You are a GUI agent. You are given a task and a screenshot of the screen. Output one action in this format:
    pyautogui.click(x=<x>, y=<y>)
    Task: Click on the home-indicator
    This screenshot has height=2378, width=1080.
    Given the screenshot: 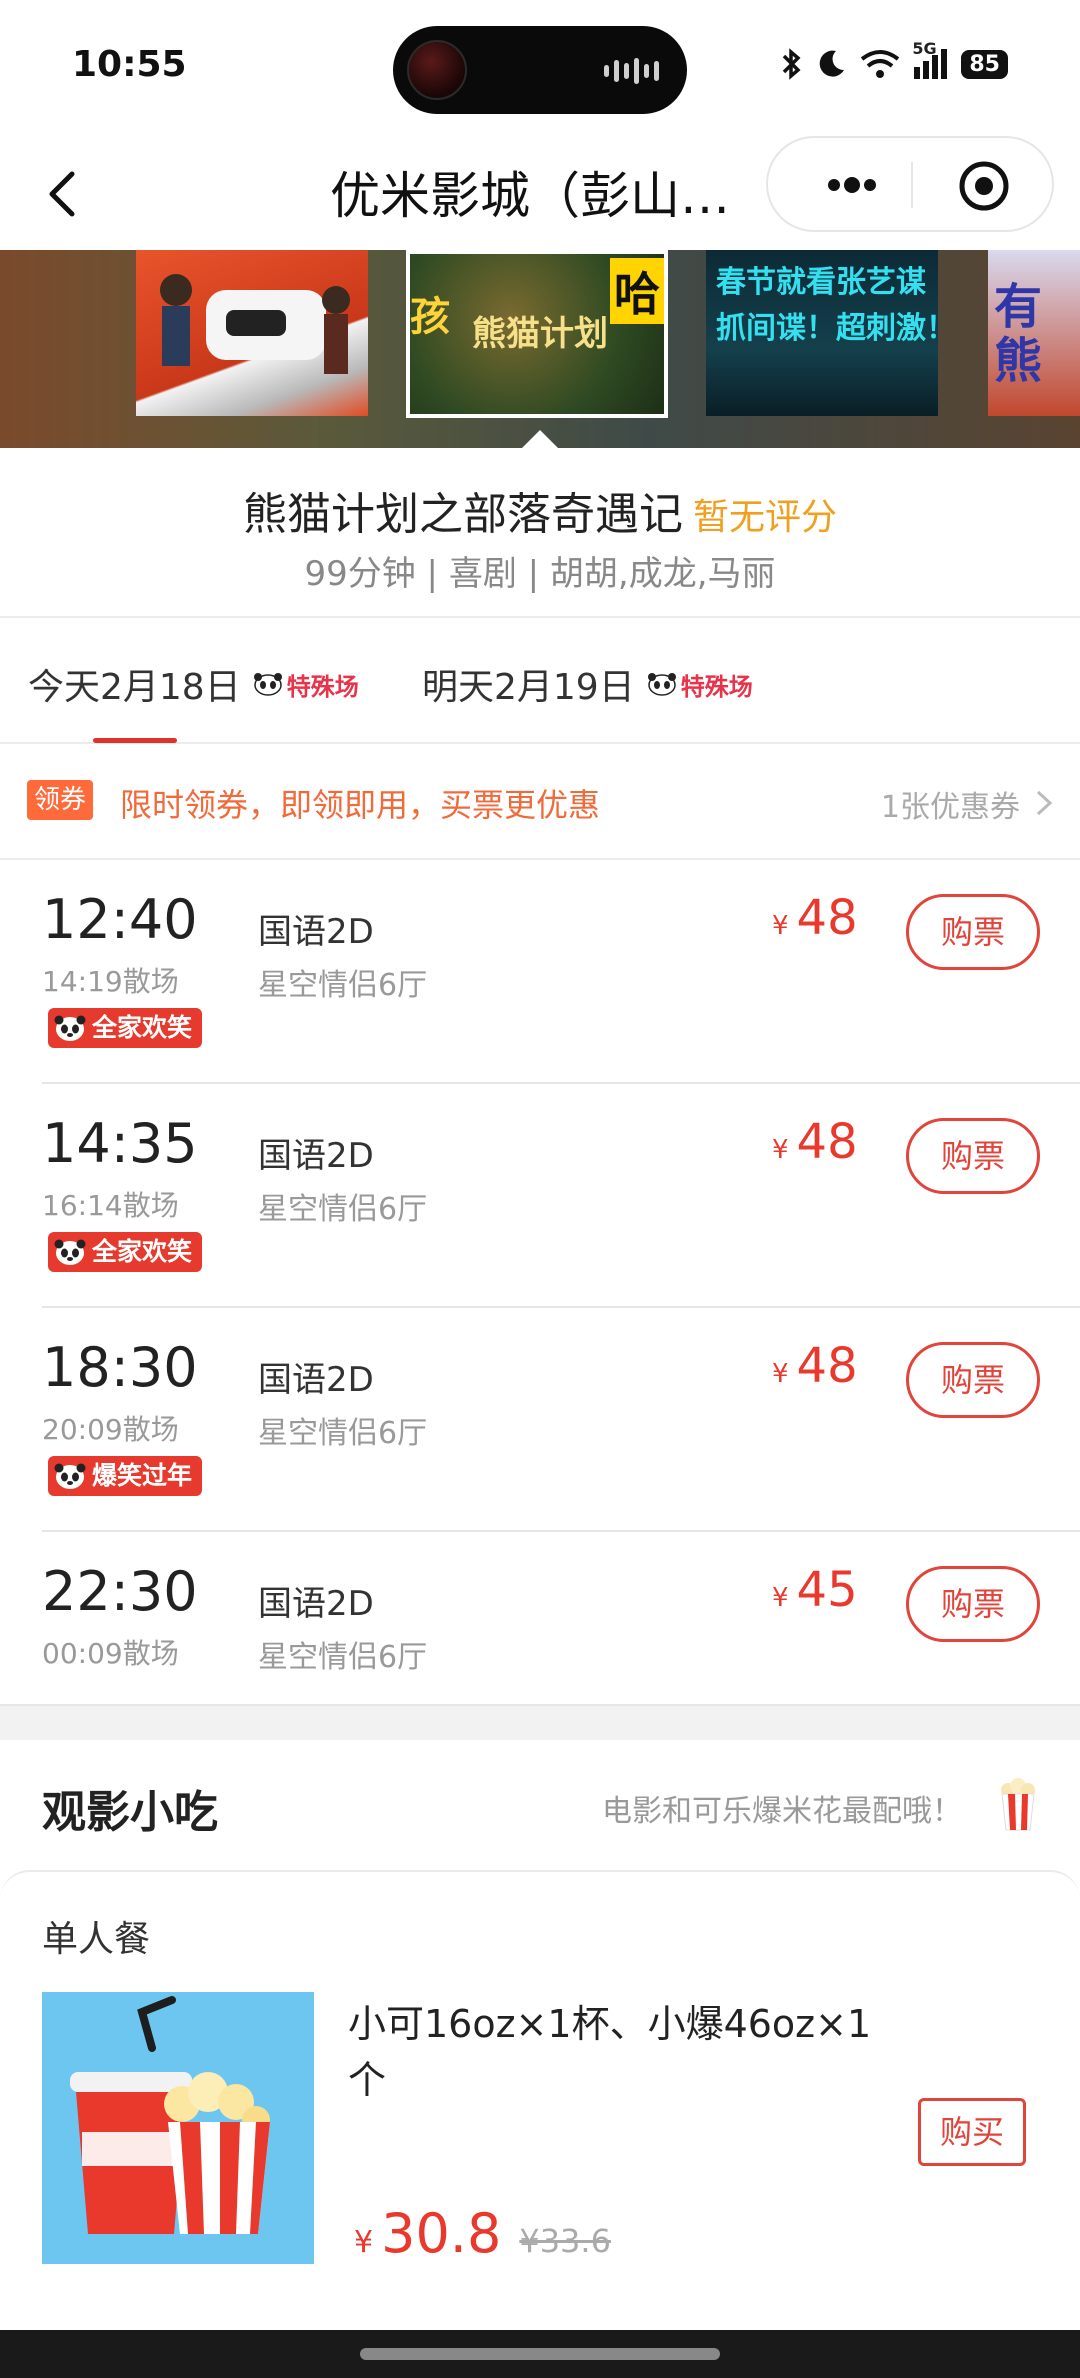 What is the action you would take?
    pyautogui.click(x=540, y=2354)
    